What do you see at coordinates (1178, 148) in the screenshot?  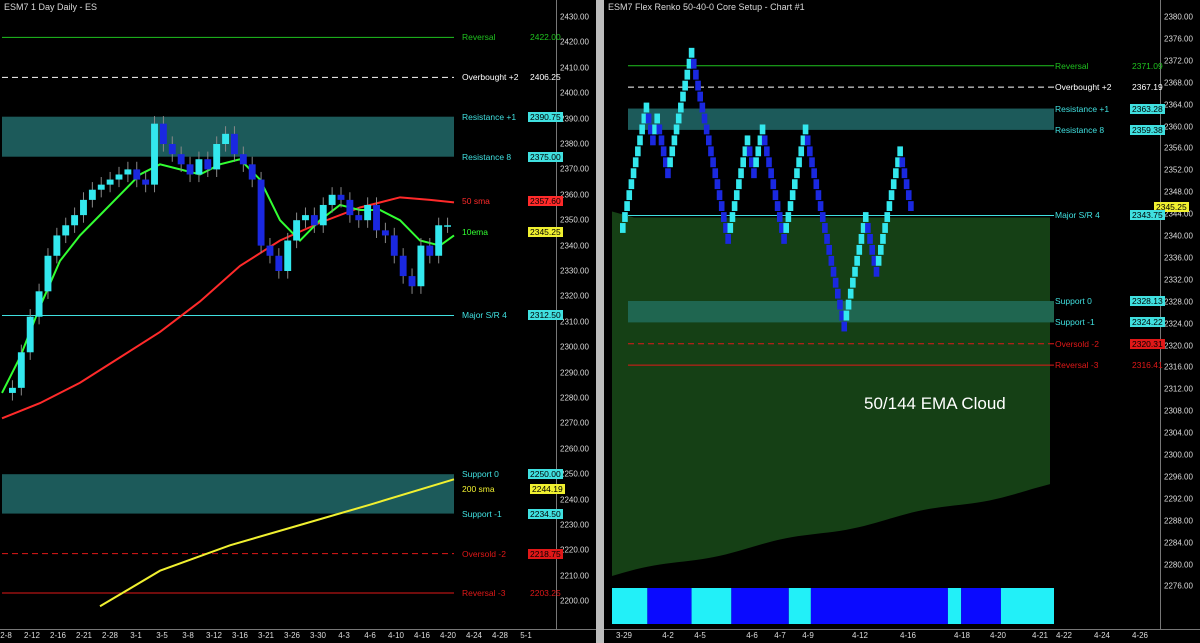 I see `price-tick: 2356.00` at bounding box center [1178, 148].